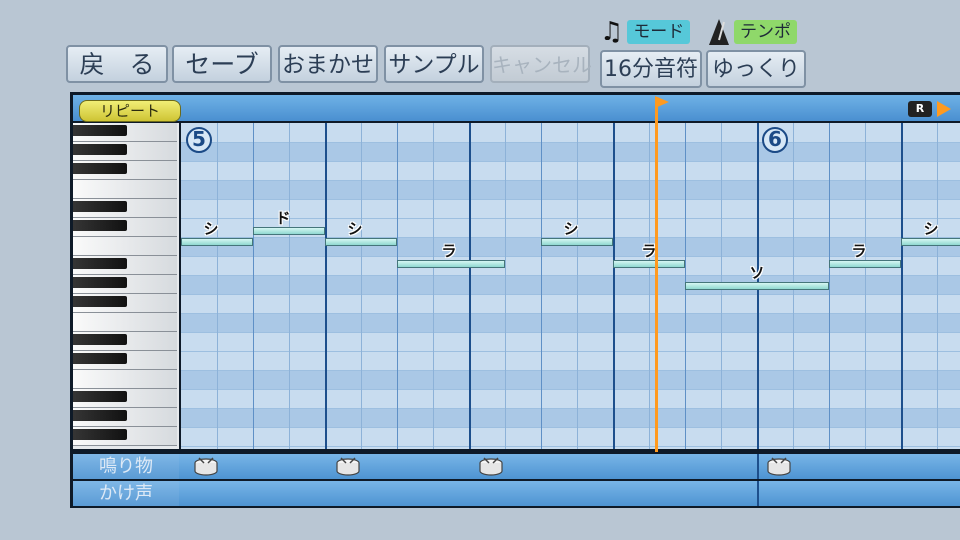  I want to click on back-button: 戻 る, so click(117, 64).